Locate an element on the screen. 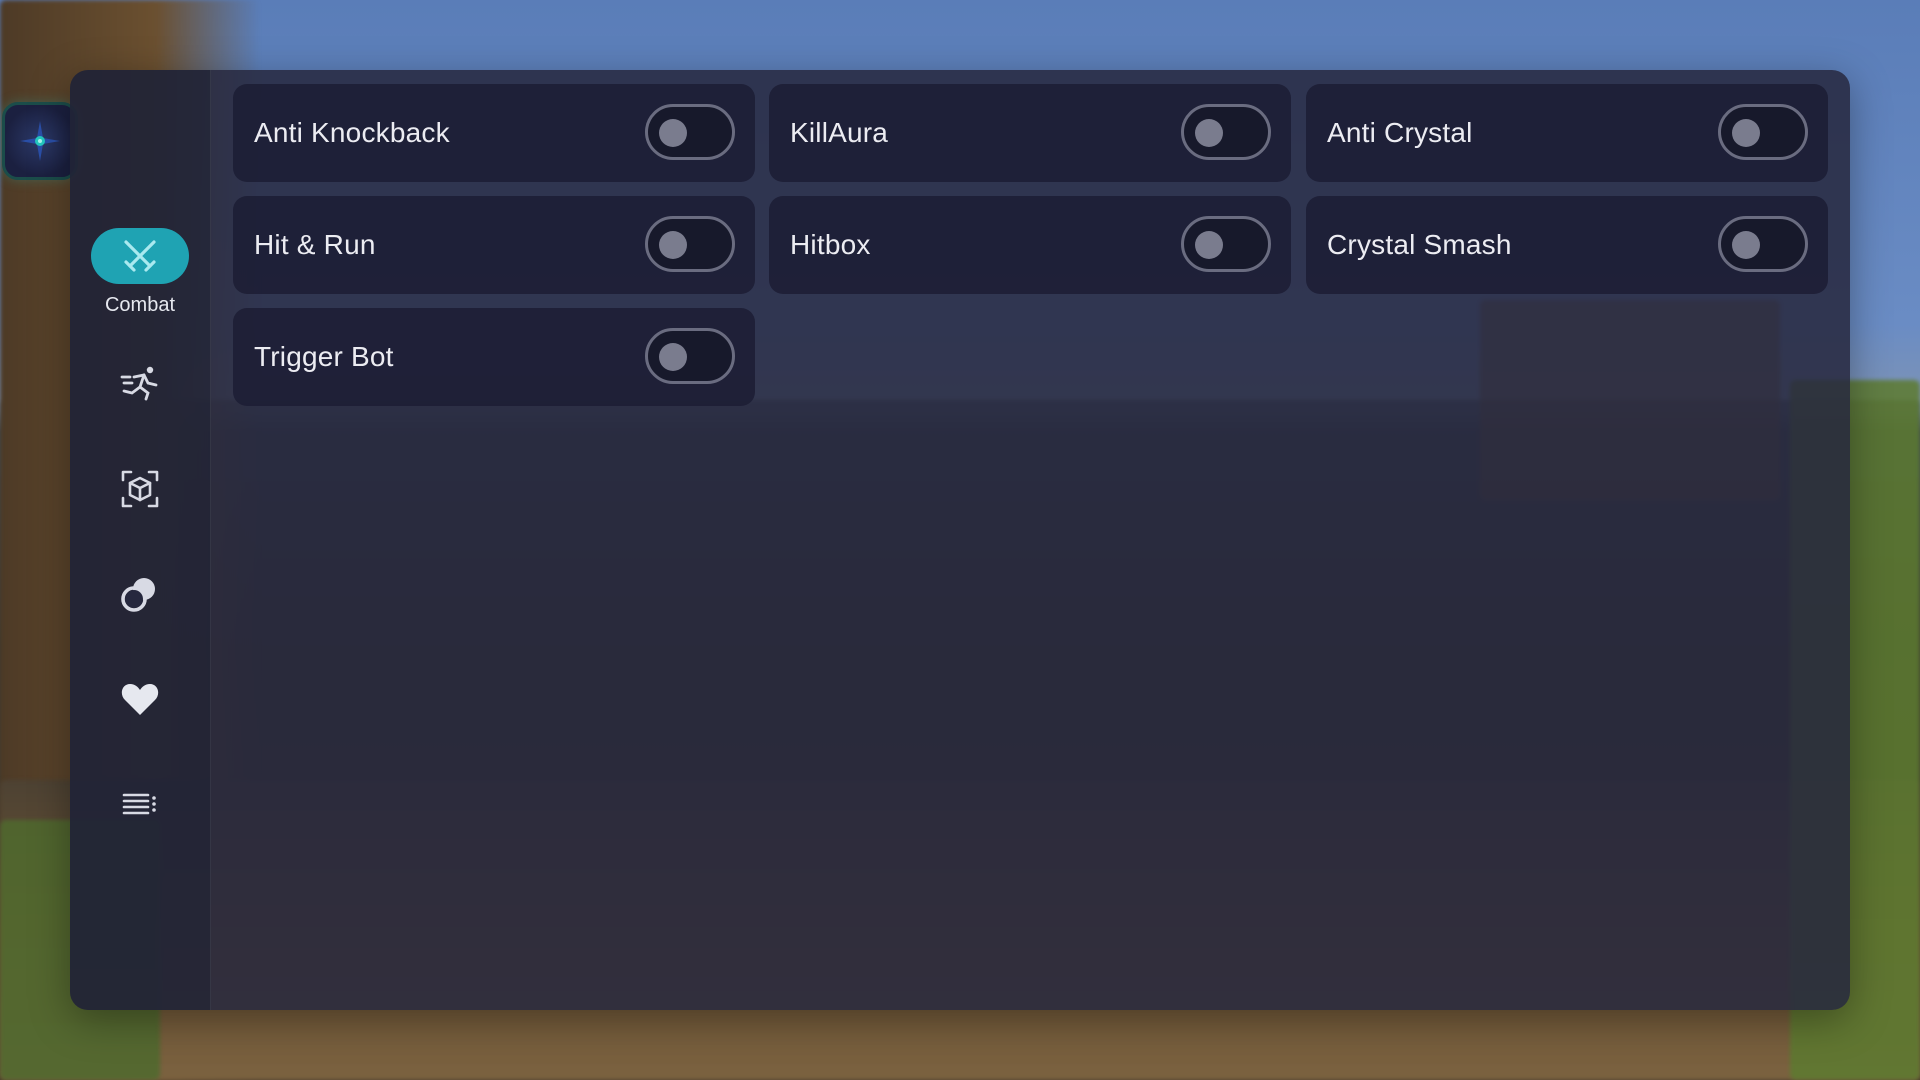  category-movement is located at coordinates (140, 383).